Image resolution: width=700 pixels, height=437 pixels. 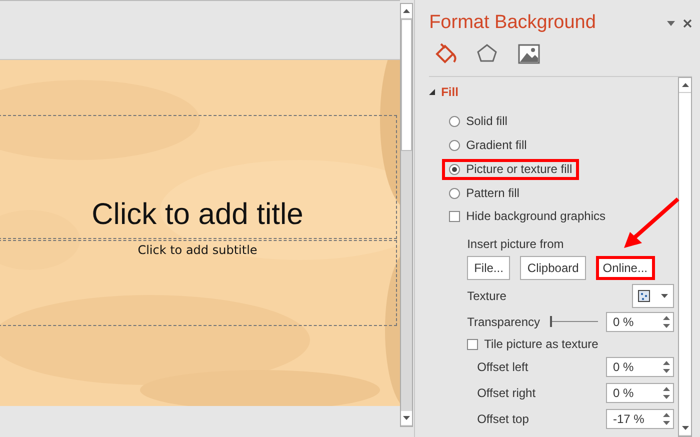 I want to click on caret-icon, so click(x=664, y=296).